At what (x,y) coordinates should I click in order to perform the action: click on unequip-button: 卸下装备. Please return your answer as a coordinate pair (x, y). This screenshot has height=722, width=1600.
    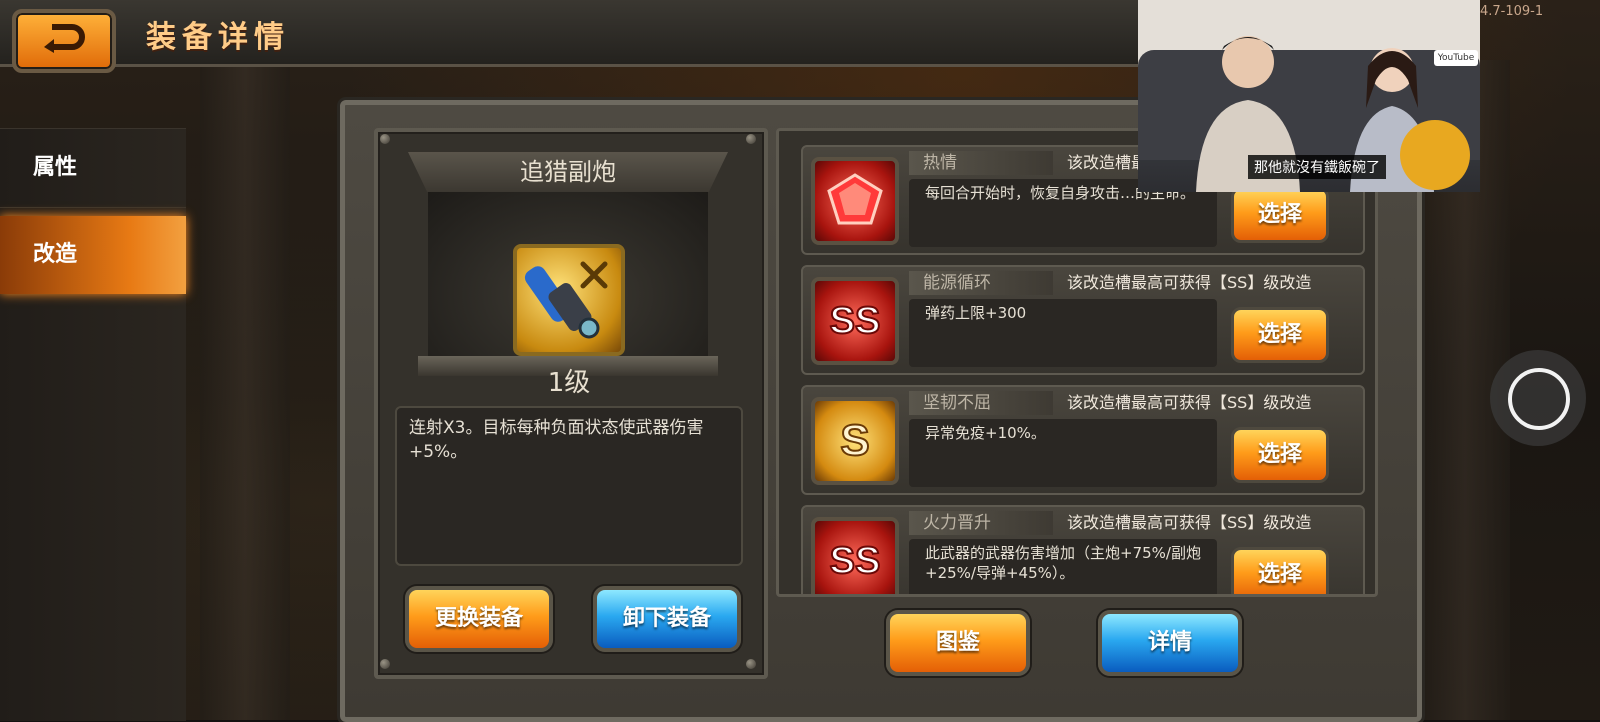
    Looking at the image, I should click on (667, 619).